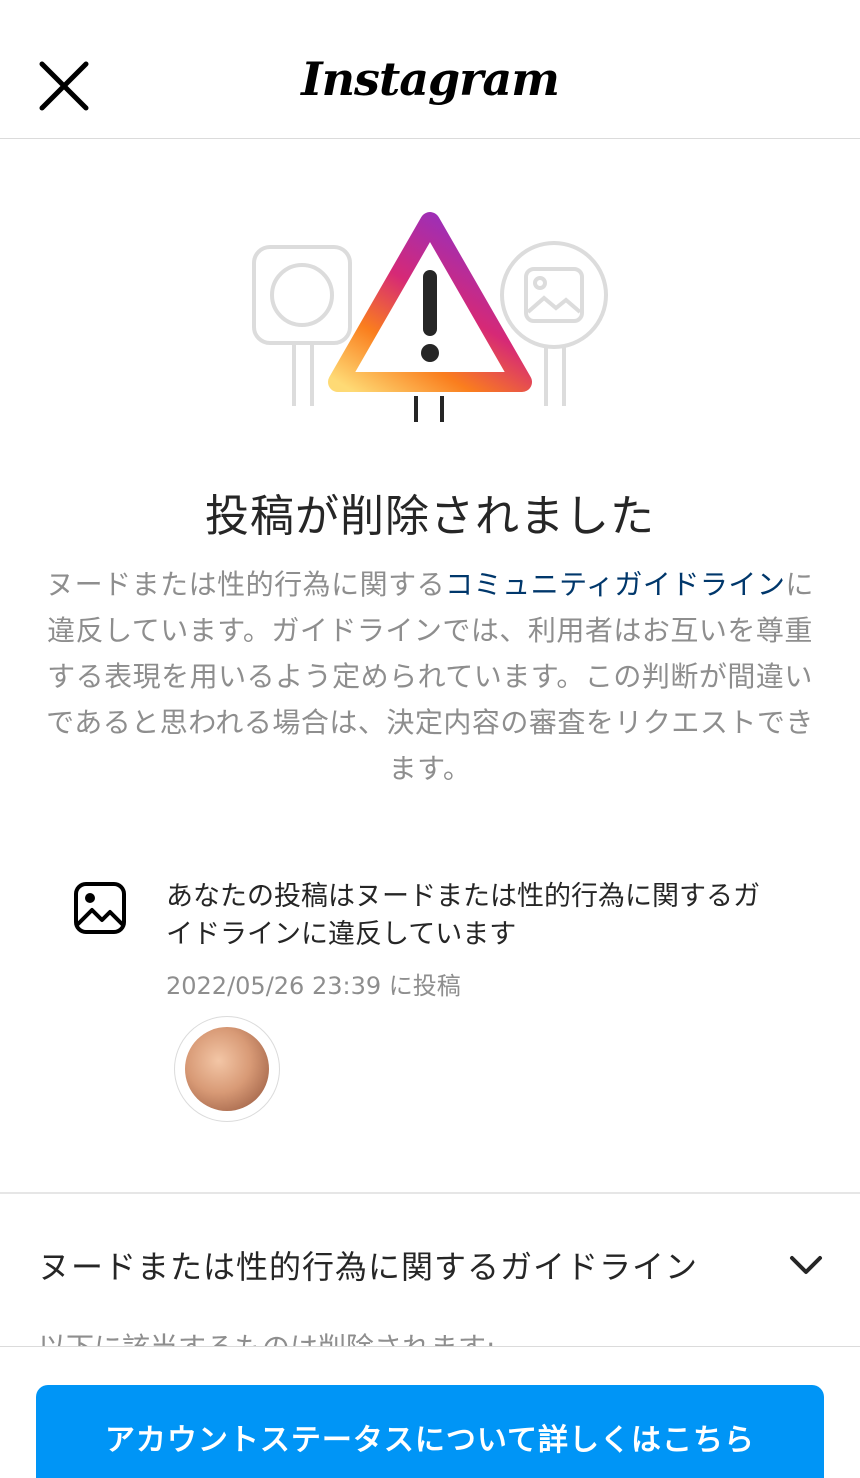 This screenshot has height=1478, width=860. Describe the element at coordinates (615, 584) in the screenshot. I see `community-guidelines-link: コミュニティガイドライン` at that location.